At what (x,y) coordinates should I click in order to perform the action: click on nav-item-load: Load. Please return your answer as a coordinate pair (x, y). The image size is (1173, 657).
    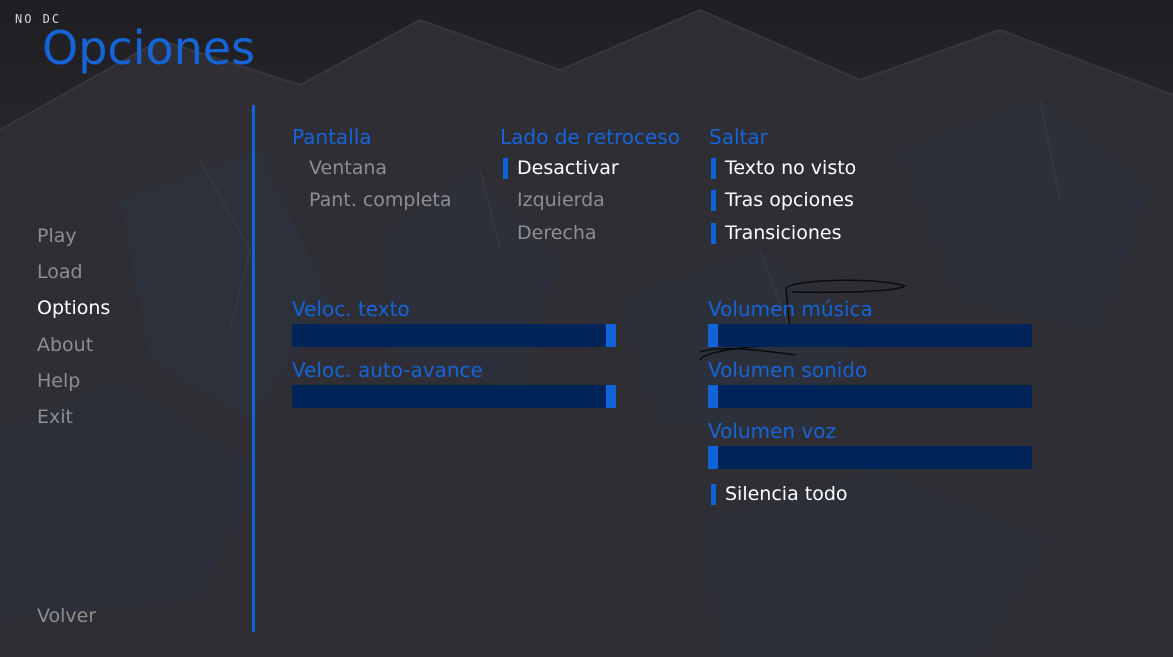
    Looking at the image, I should click on (60, 272).